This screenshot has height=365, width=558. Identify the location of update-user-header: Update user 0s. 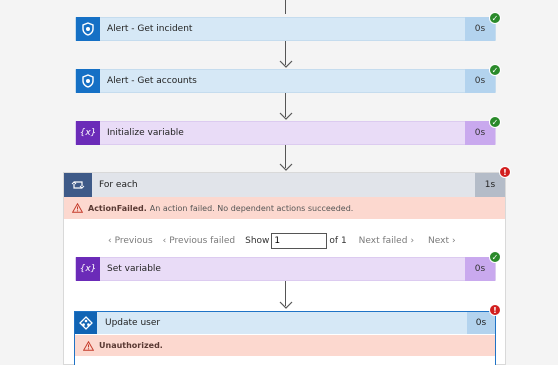
(285, 323).